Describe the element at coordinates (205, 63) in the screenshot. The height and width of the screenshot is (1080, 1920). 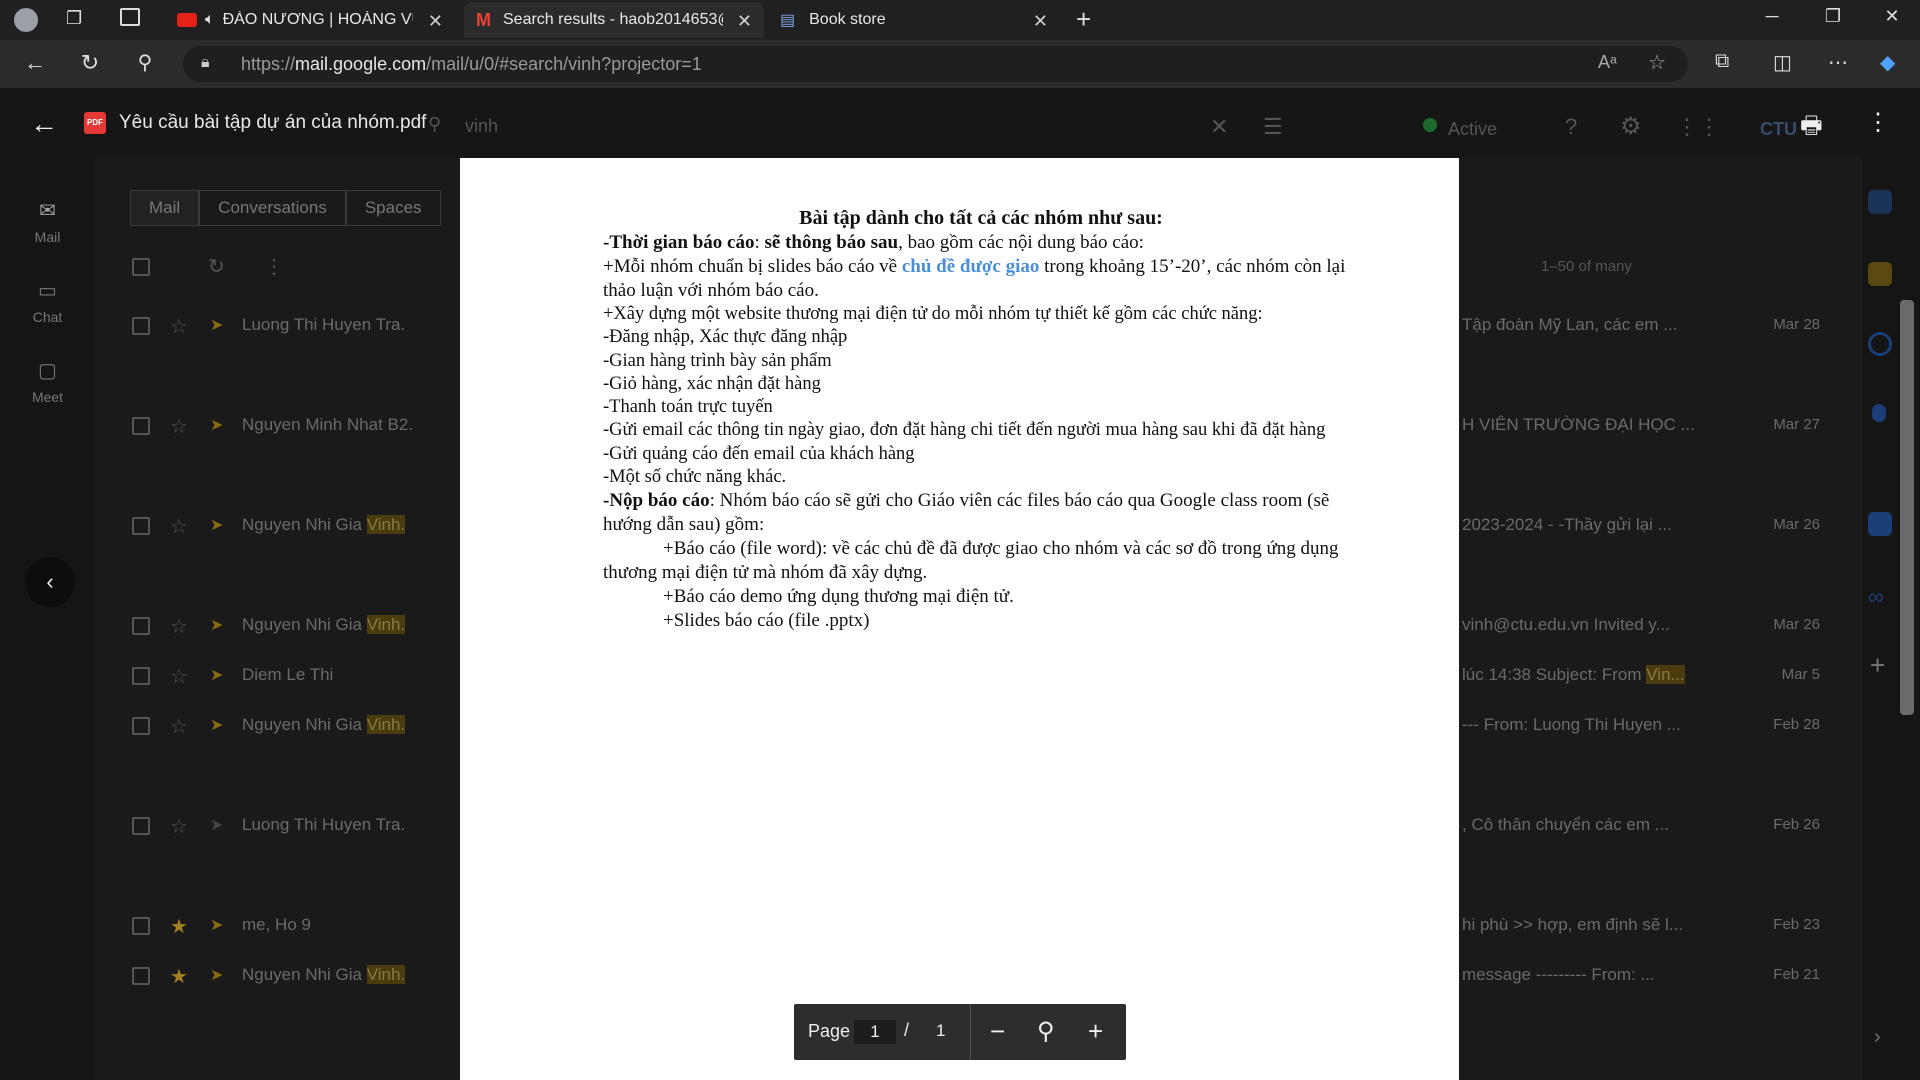
I see `lock-icon: 🔒︎` at that location.